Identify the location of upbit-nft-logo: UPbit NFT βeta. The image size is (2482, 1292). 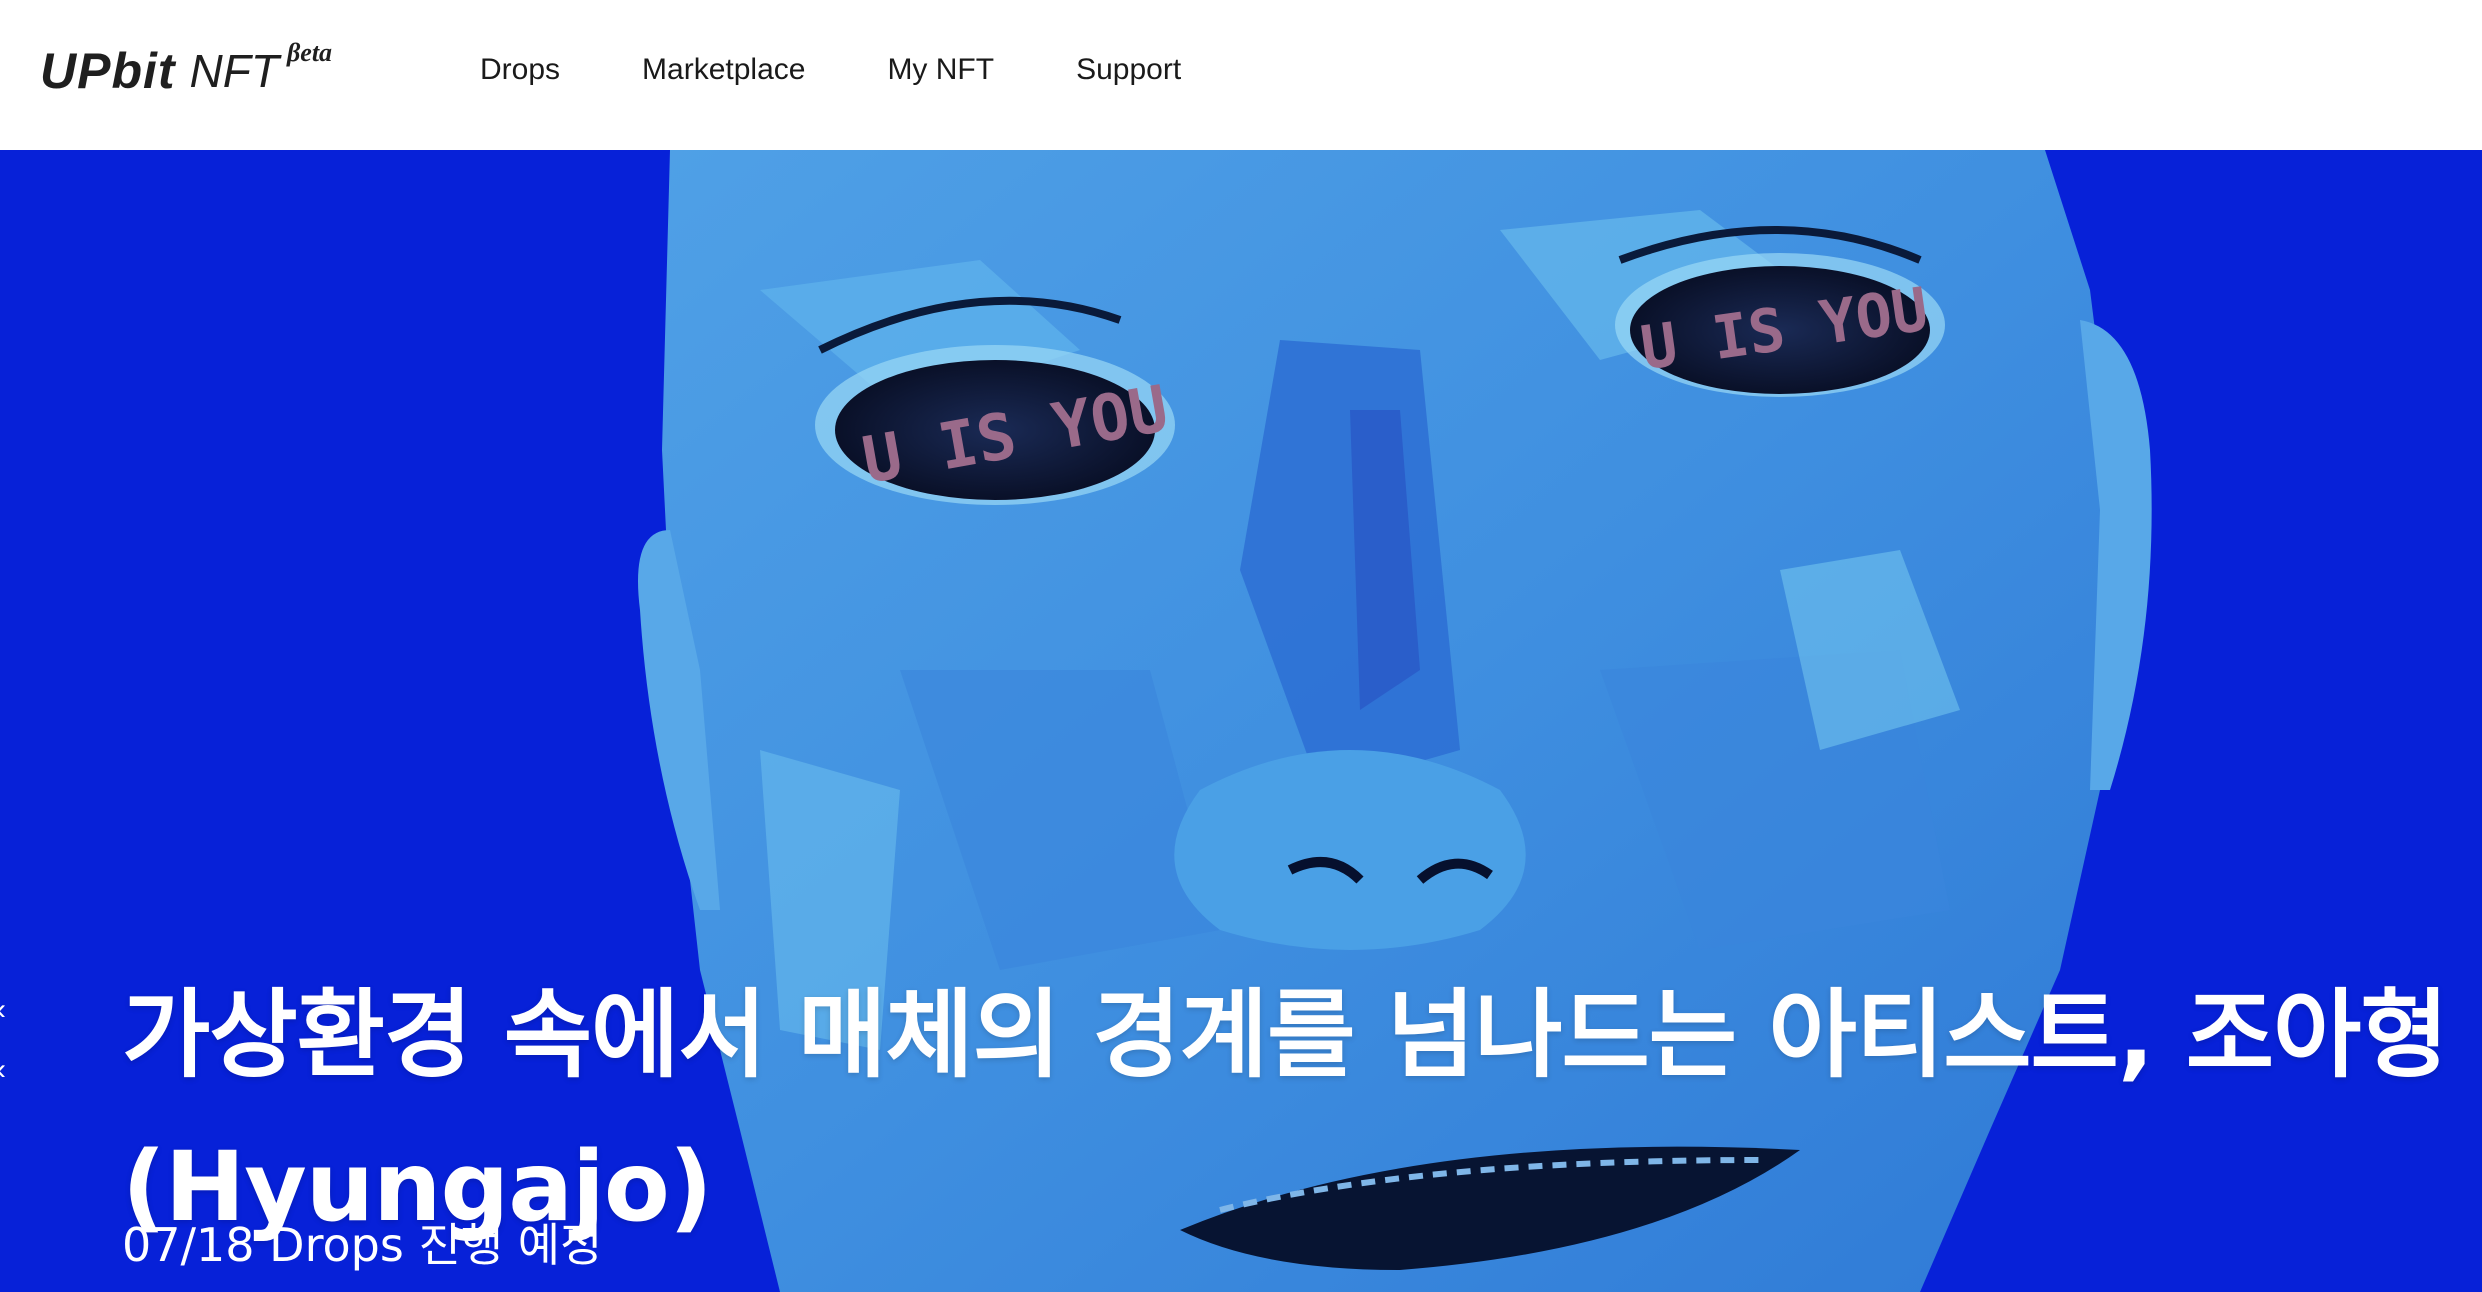
(186, 71).